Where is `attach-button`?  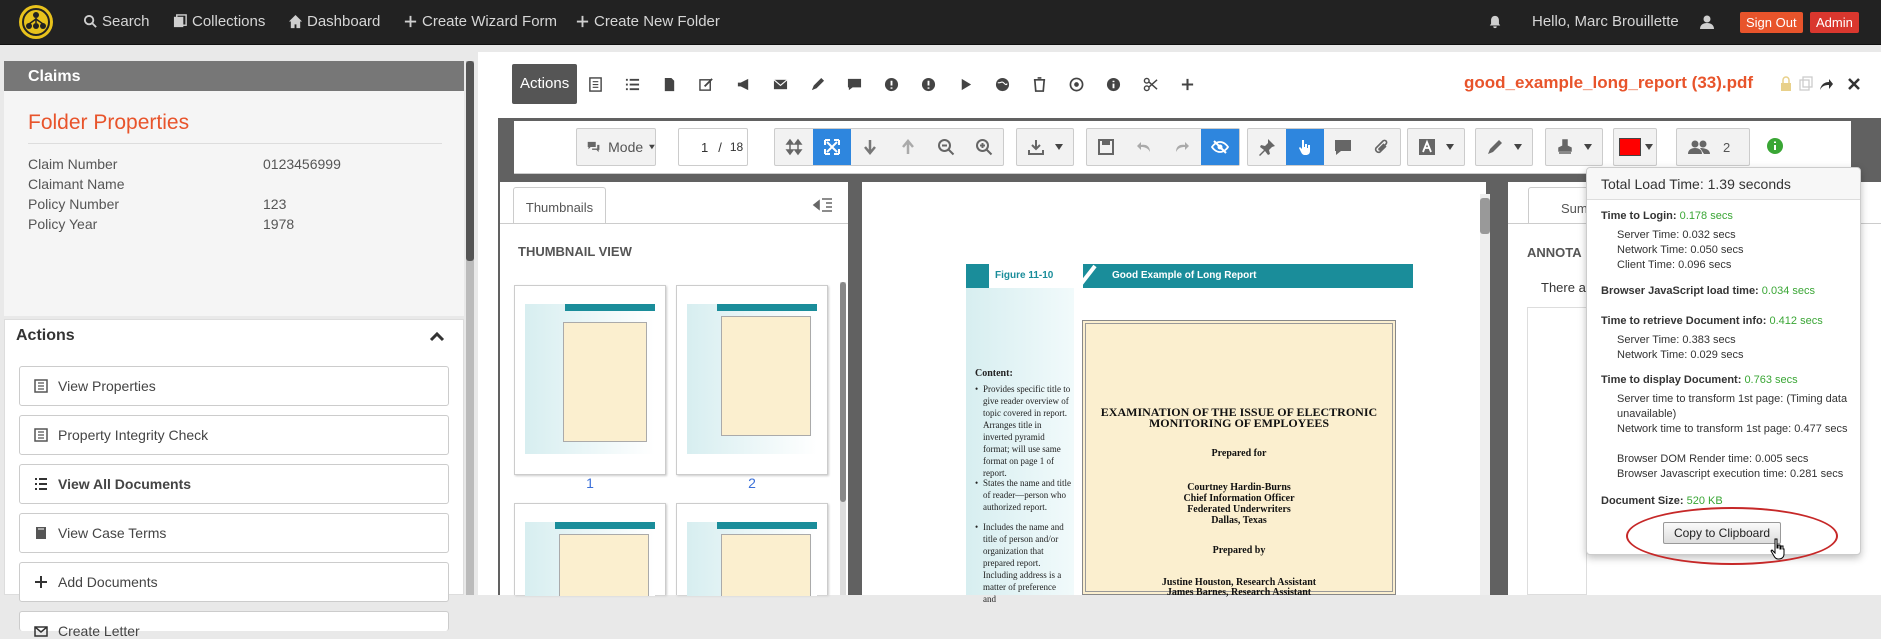 attach-button is located at coordinates (1381, 147).